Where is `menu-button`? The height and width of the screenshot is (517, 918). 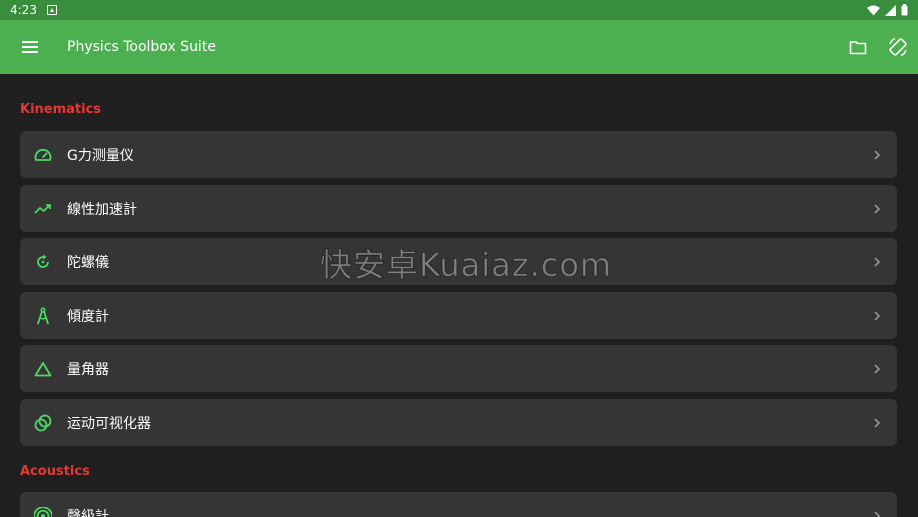
menu-button is located at coordinates (30, 47).